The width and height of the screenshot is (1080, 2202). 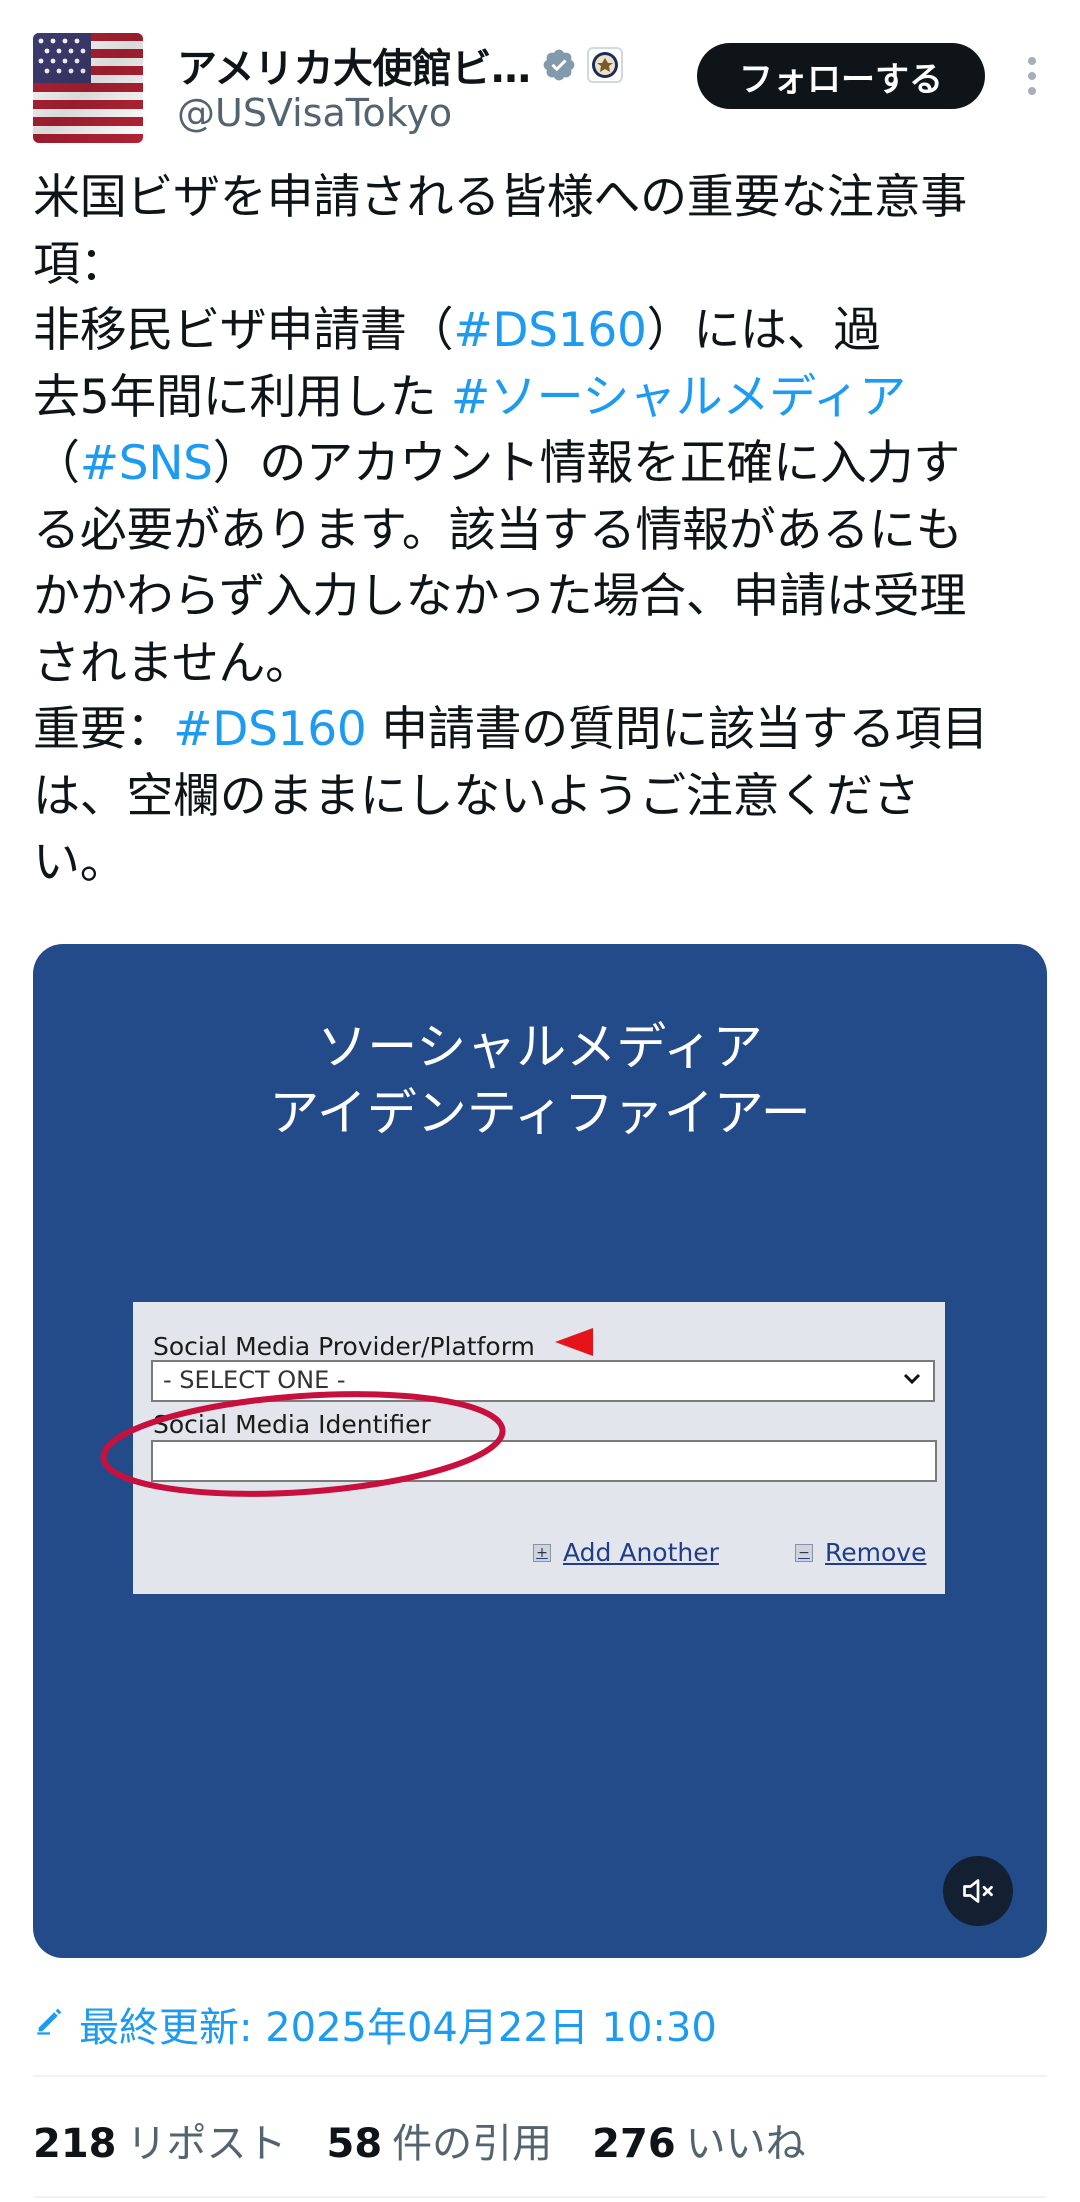 I want to click on hashtag-link: #ソーシャルメディア, so click(x=678, y=397).